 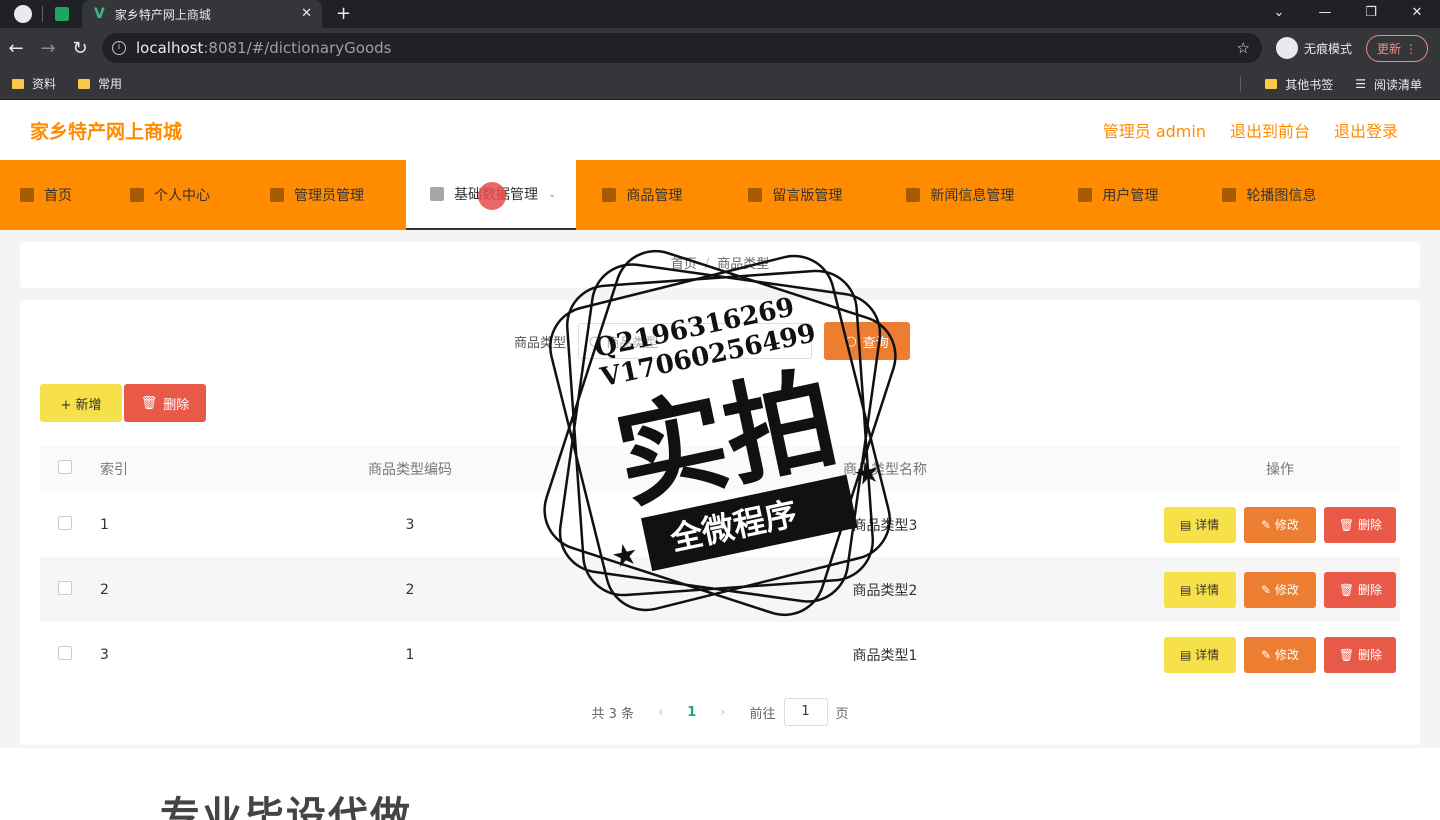 I want to click on cell-index: 3, so click(x=104, y=654).